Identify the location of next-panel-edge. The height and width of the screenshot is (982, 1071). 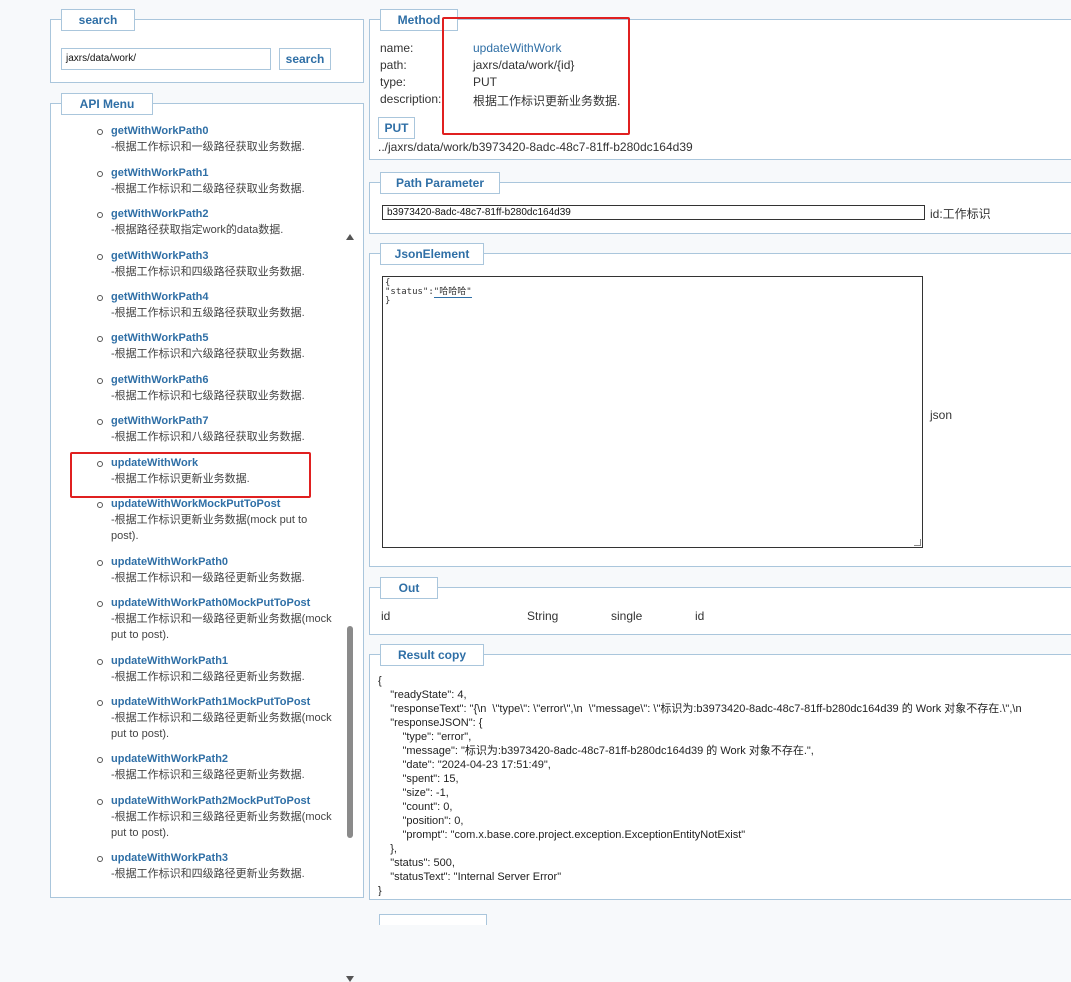
(433, 919).